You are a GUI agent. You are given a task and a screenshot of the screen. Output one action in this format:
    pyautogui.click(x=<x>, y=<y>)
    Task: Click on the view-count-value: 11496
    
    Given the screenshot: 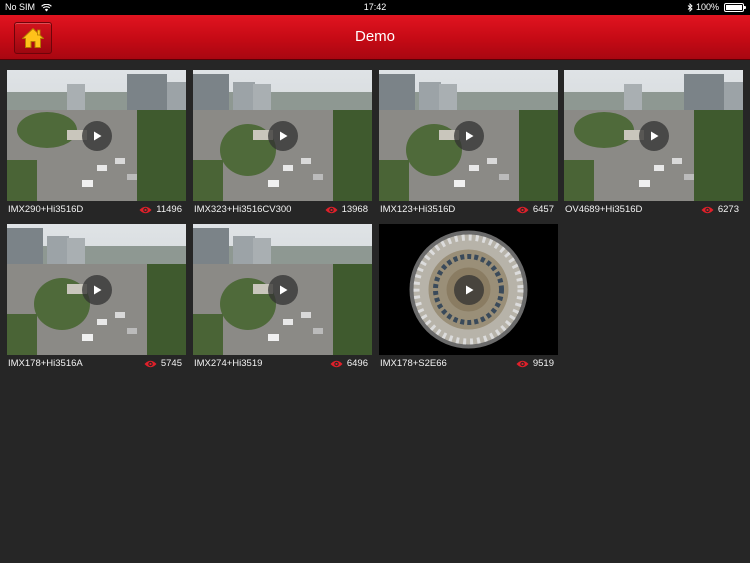 What is the action you would take?
    pyautogui.click(x=169, y=209)
    